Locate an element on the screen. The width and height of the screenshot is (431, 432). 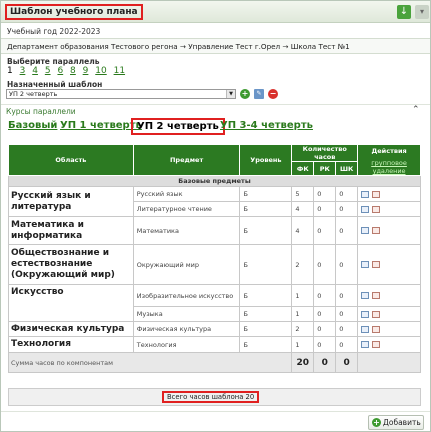
edit-icon: ✎ is located at coordinates (259, 94).